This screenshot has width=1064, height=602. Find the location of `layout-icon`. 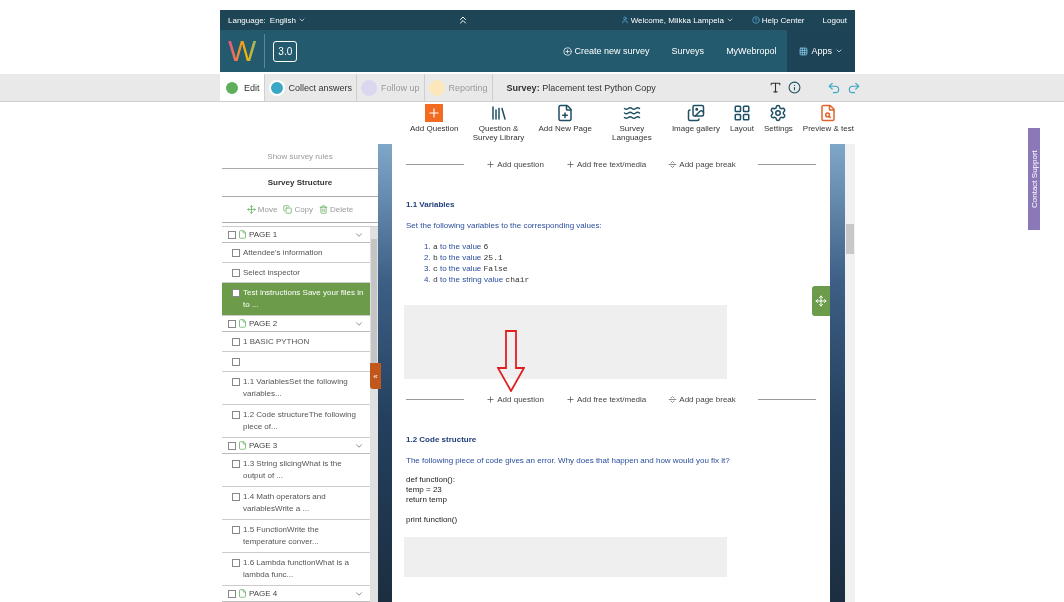

layout-icon is located at coordinates (741, 113).